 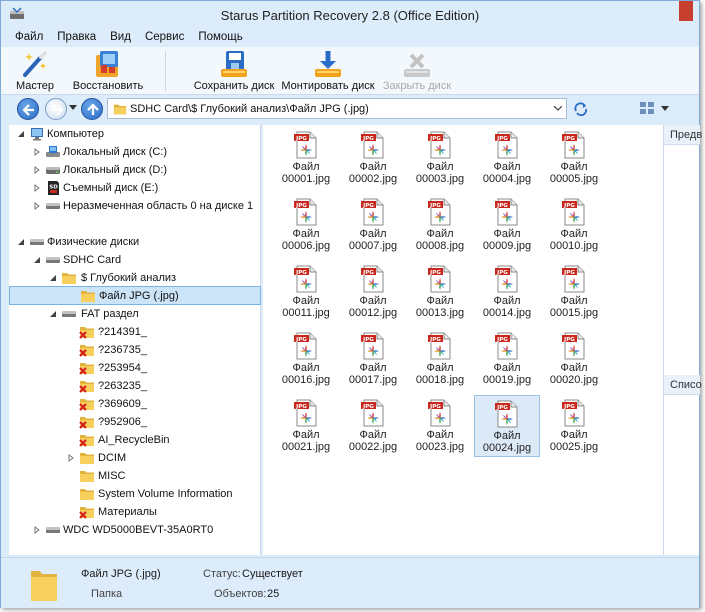 What do you see at coordinates (306, 158) in the screenshot?
I see `file-item: Файл 00001.jpg` at bounding box center [306, 158].